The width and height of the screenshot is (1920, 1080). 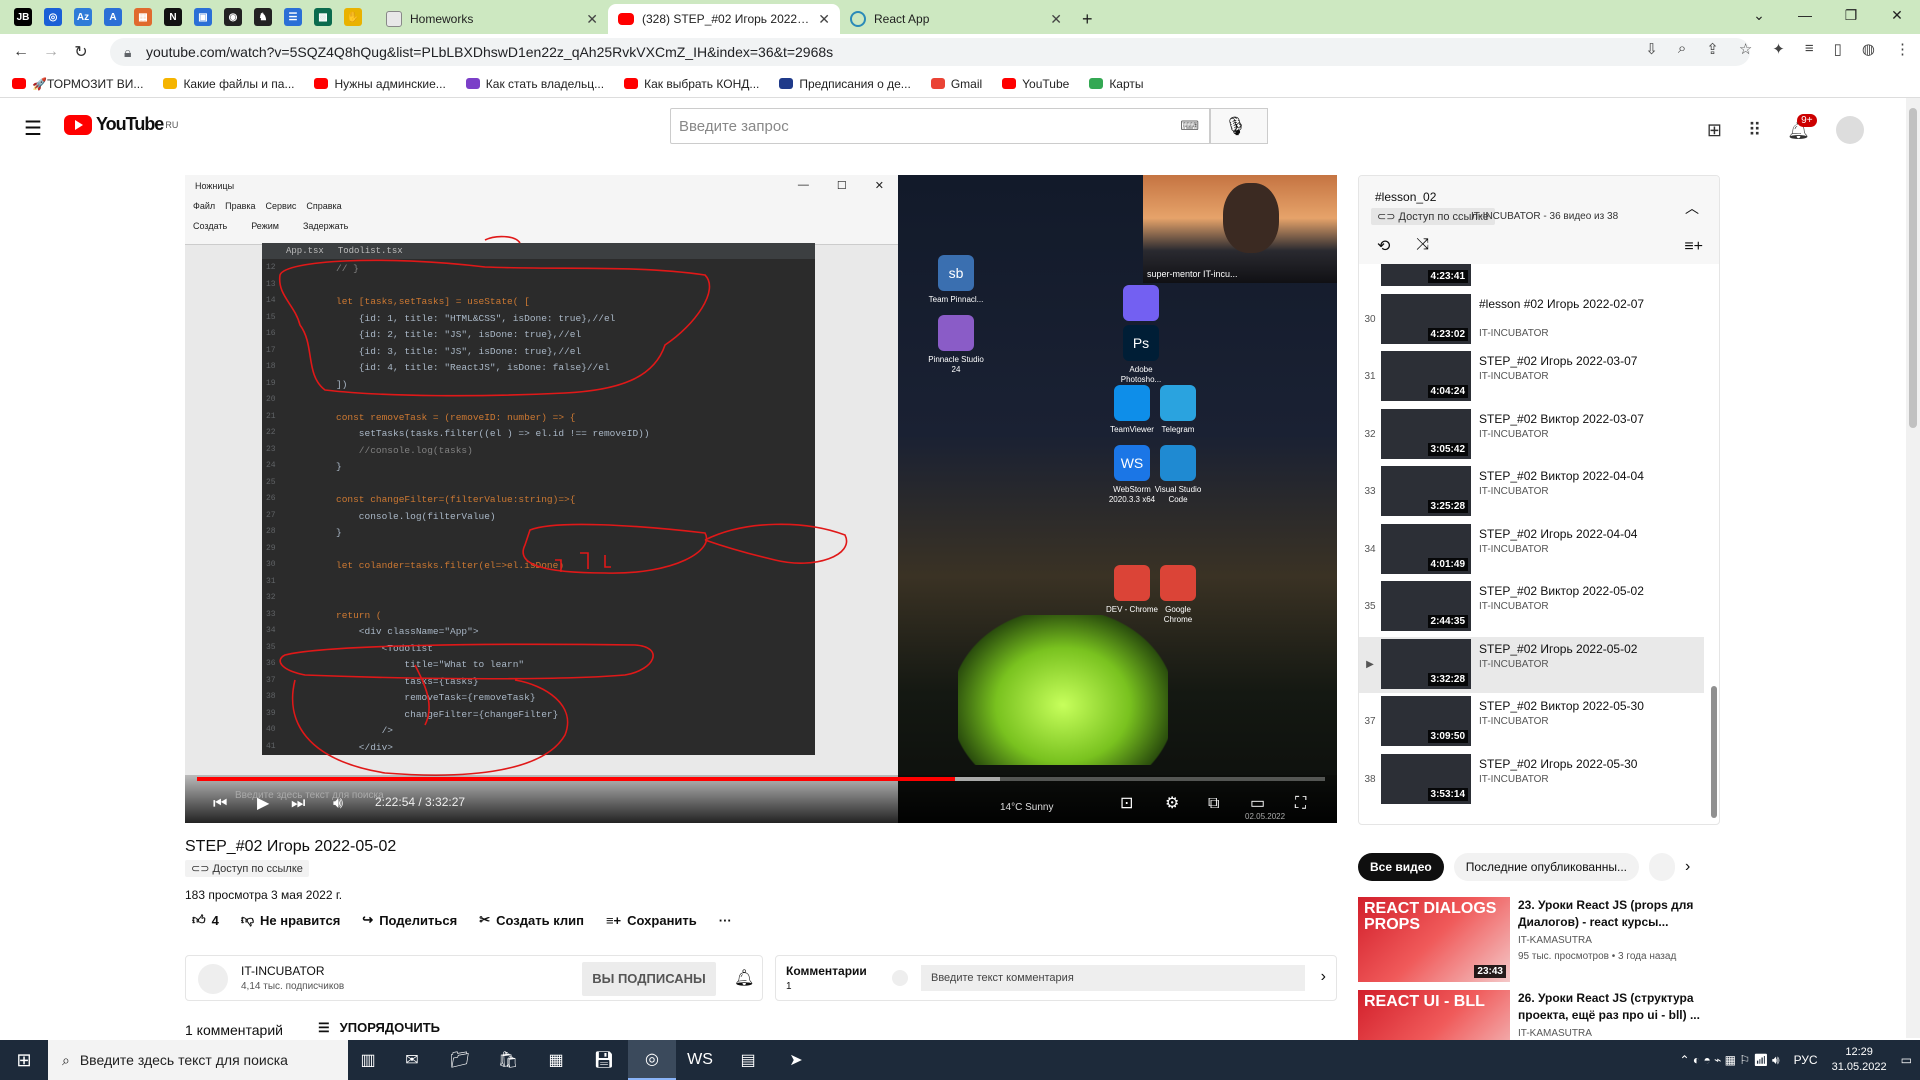 What do you see at coordinates (508, 1060) in the screenshot?
I see `store-icon: 🛍︎` at bounding box center [508, 1060].